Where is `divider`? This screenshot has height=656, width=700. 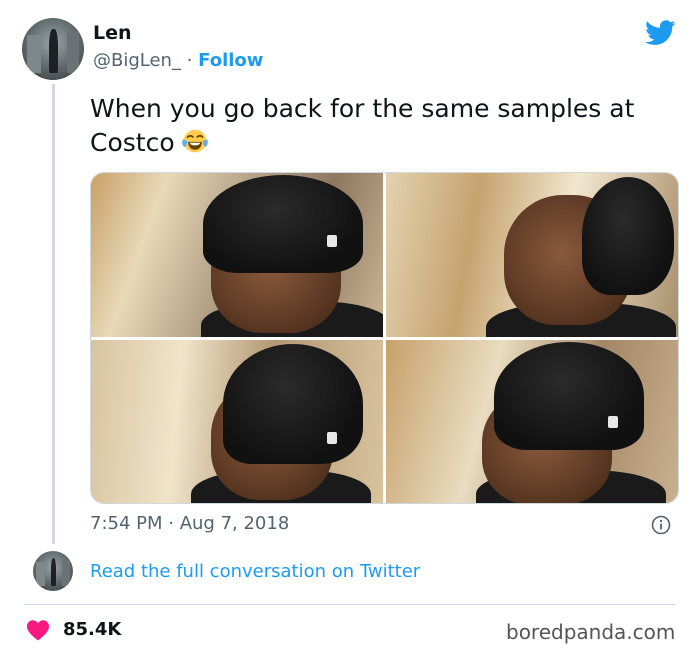
divider is located at coordinates (350, 604).